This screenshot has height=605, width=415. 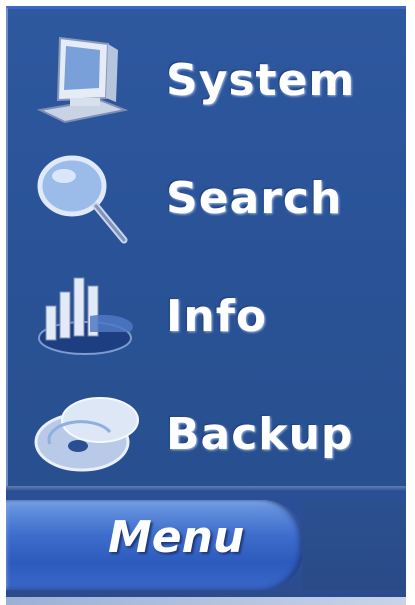 What do you see at coordinates (82, 80) in the screenshot?
I see `computer-monitor-icon` at bounding box center [82, 80].